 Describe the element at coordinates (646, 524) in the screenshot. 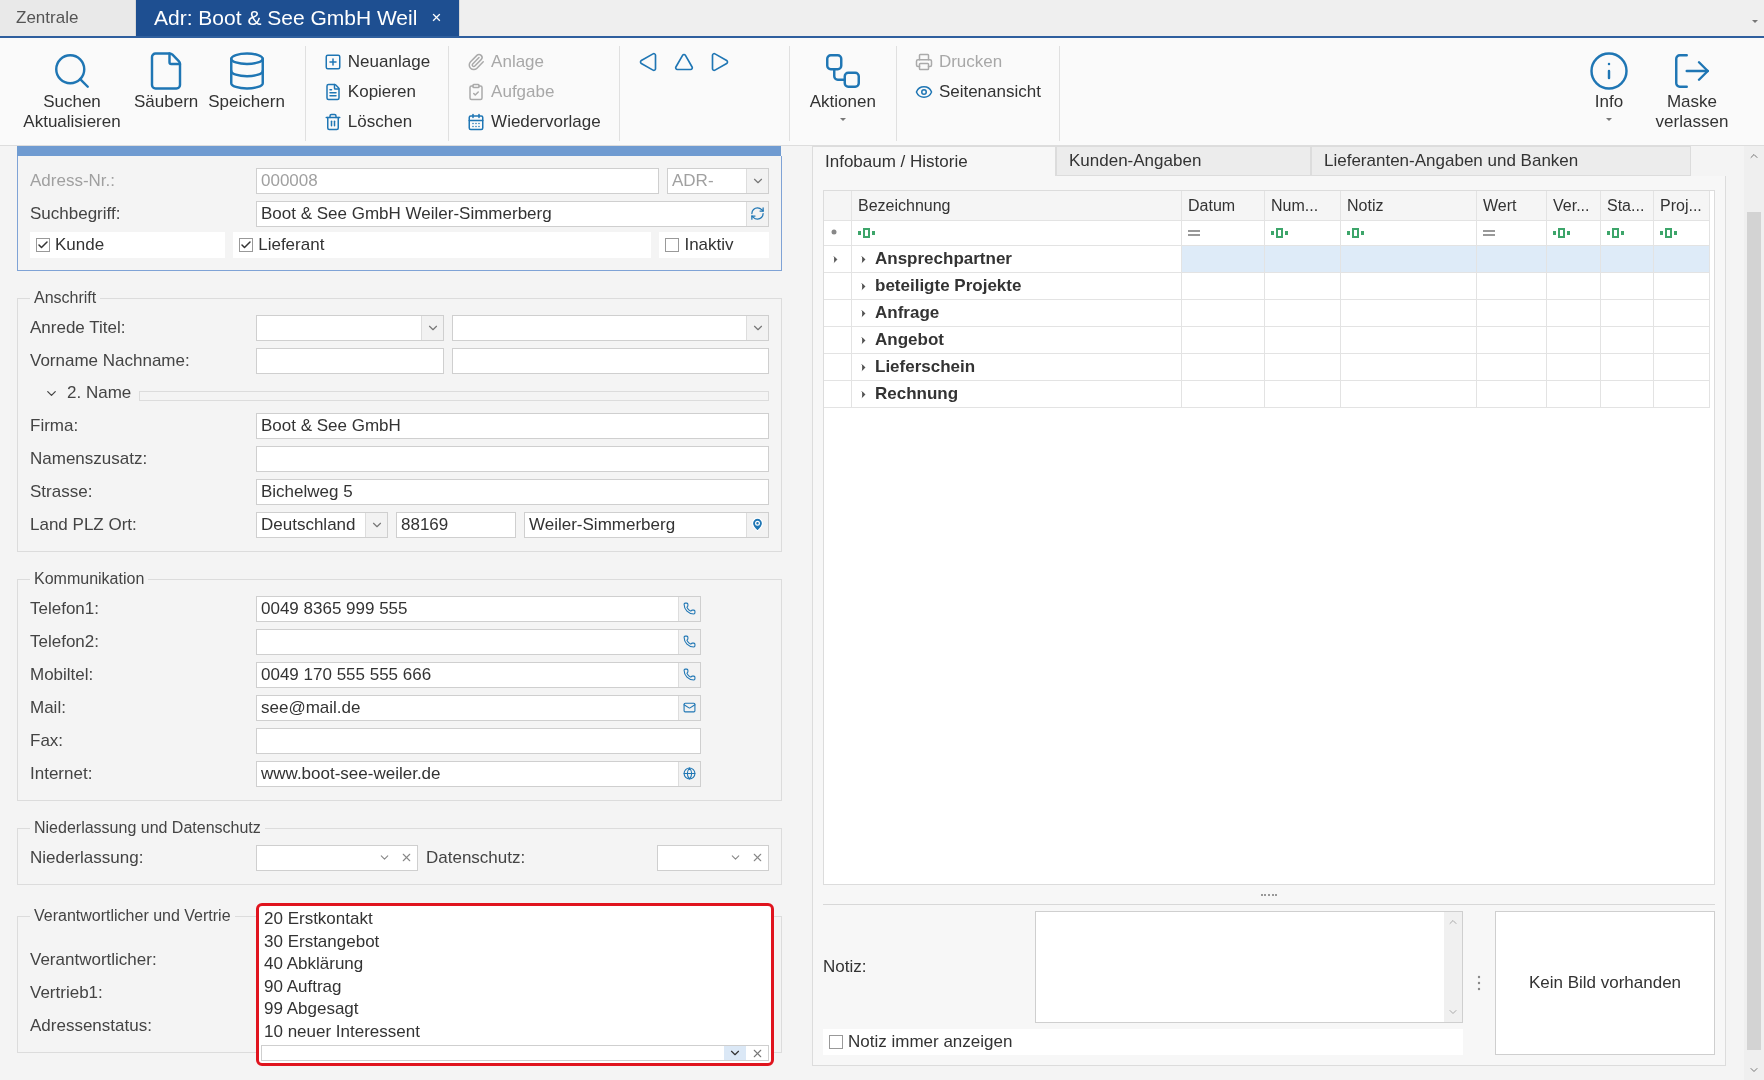

I see `input-field: Weiler-Simmerberg` at that location.